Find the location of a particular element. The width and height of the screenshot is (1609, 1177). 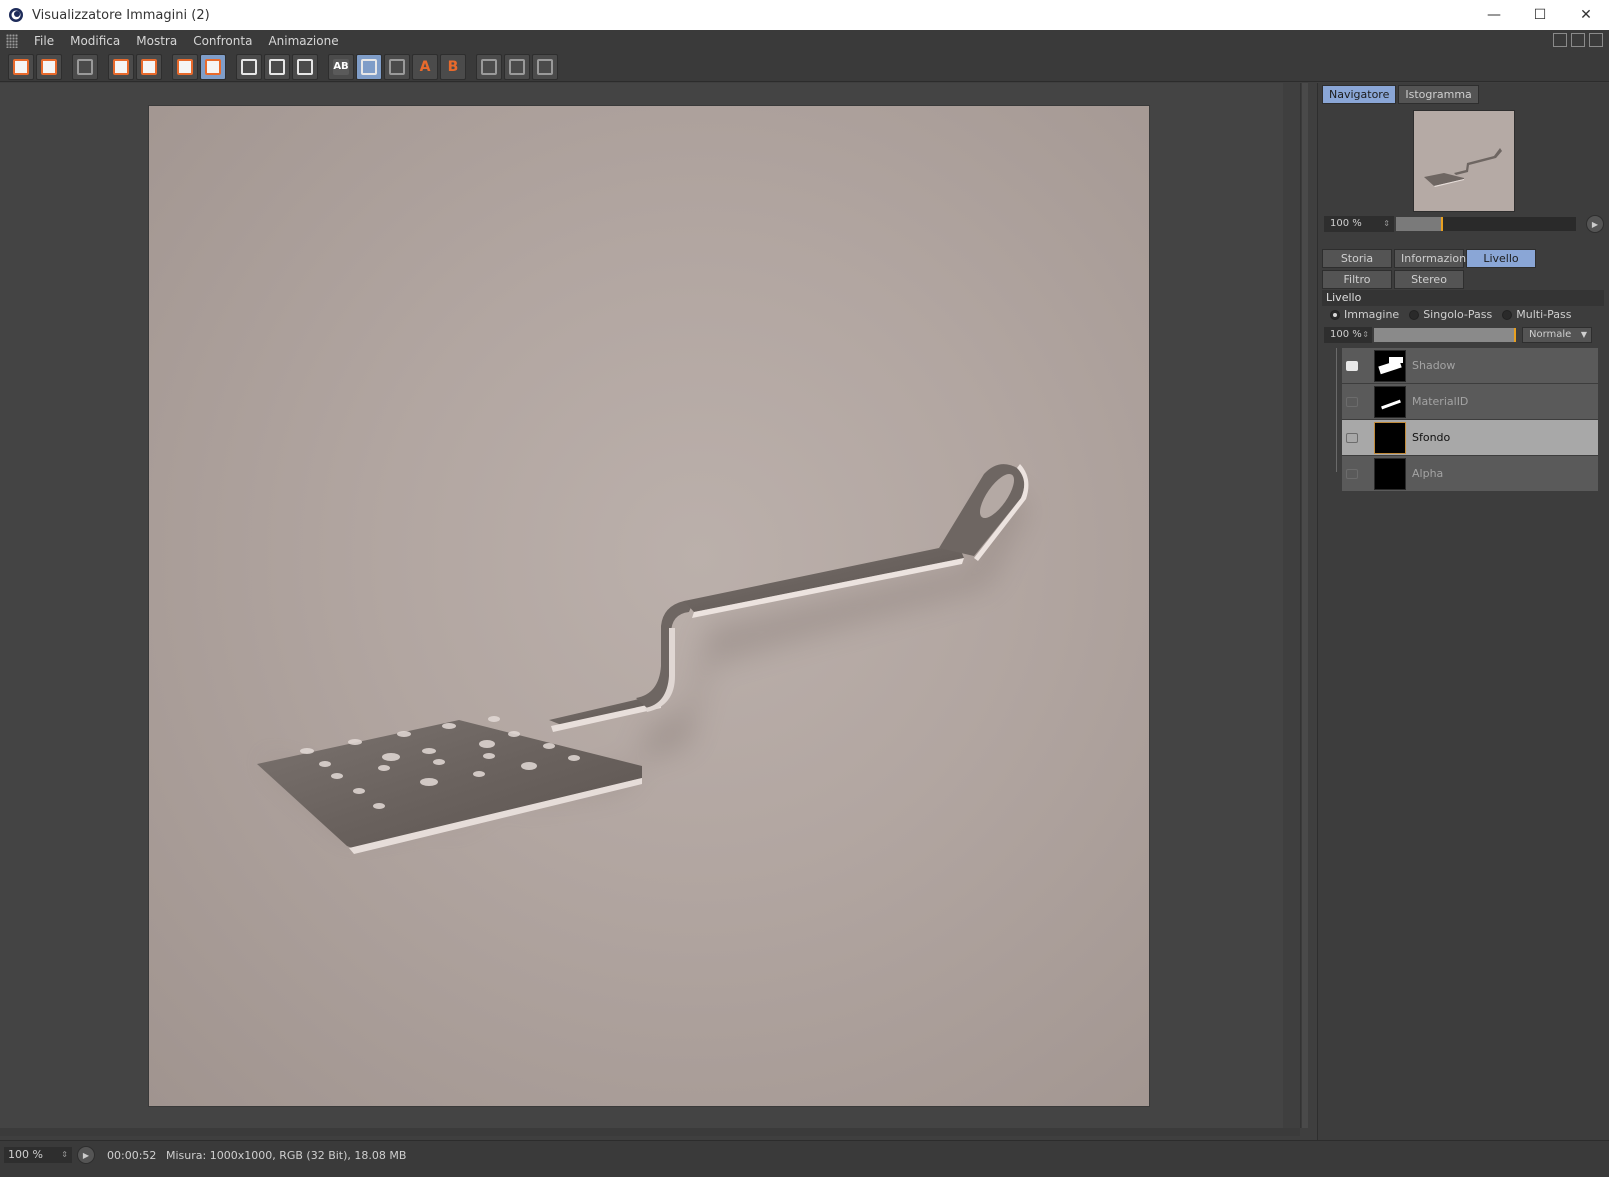

radio-image is located at coordinates (1335, 314).